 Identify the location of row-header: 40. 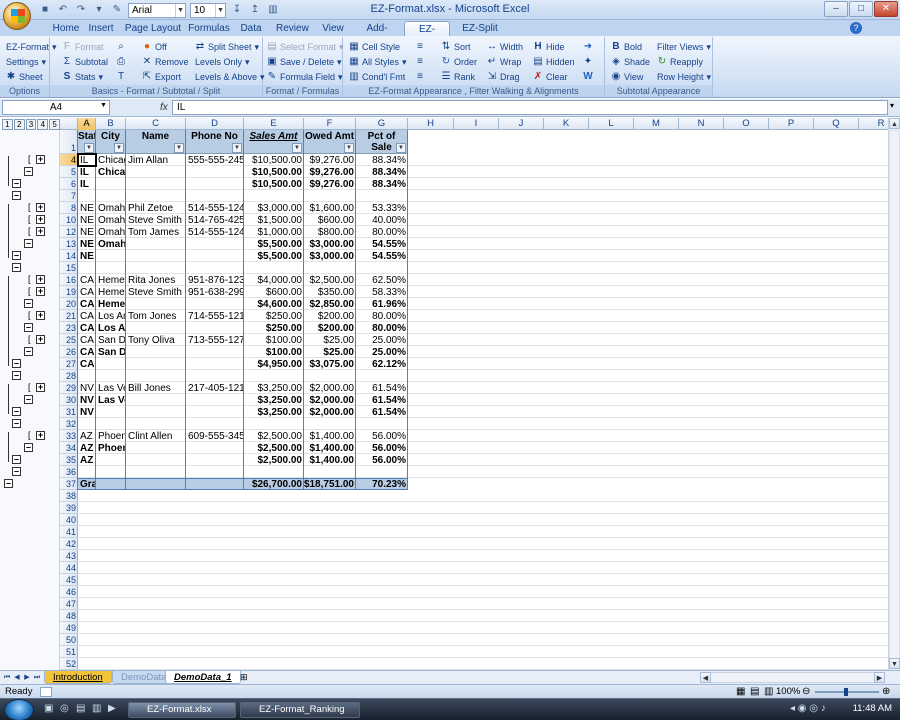
(69, 520).